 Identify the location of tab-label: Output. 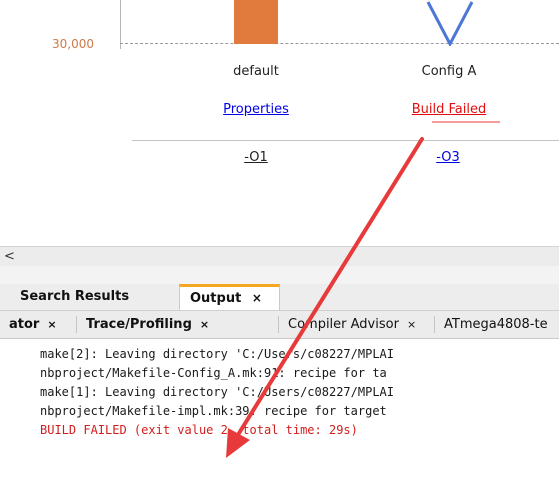
(216, 298).